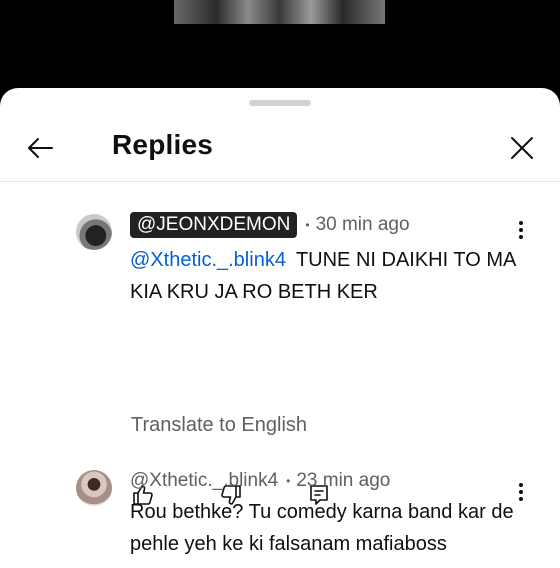  I want to click on header-divider, so click(280, 181).